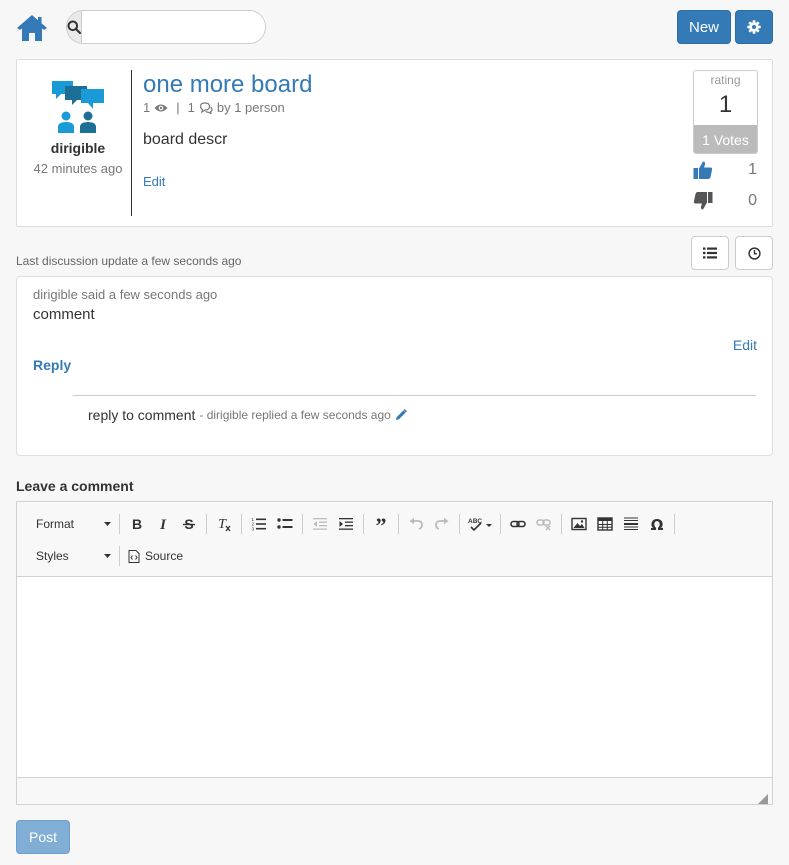  I want to click on undo-button, so click(416, 524).